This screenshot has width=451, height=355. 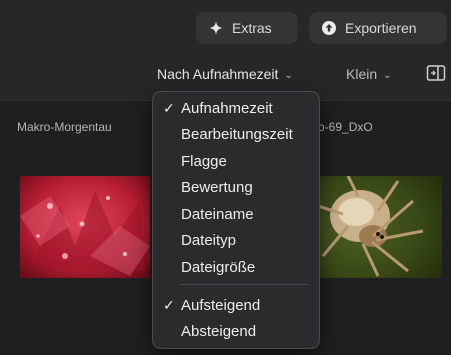 I want to click on menu-item-sort-field: ✓ Aufnahmezeit, so click(x=236, y=108).